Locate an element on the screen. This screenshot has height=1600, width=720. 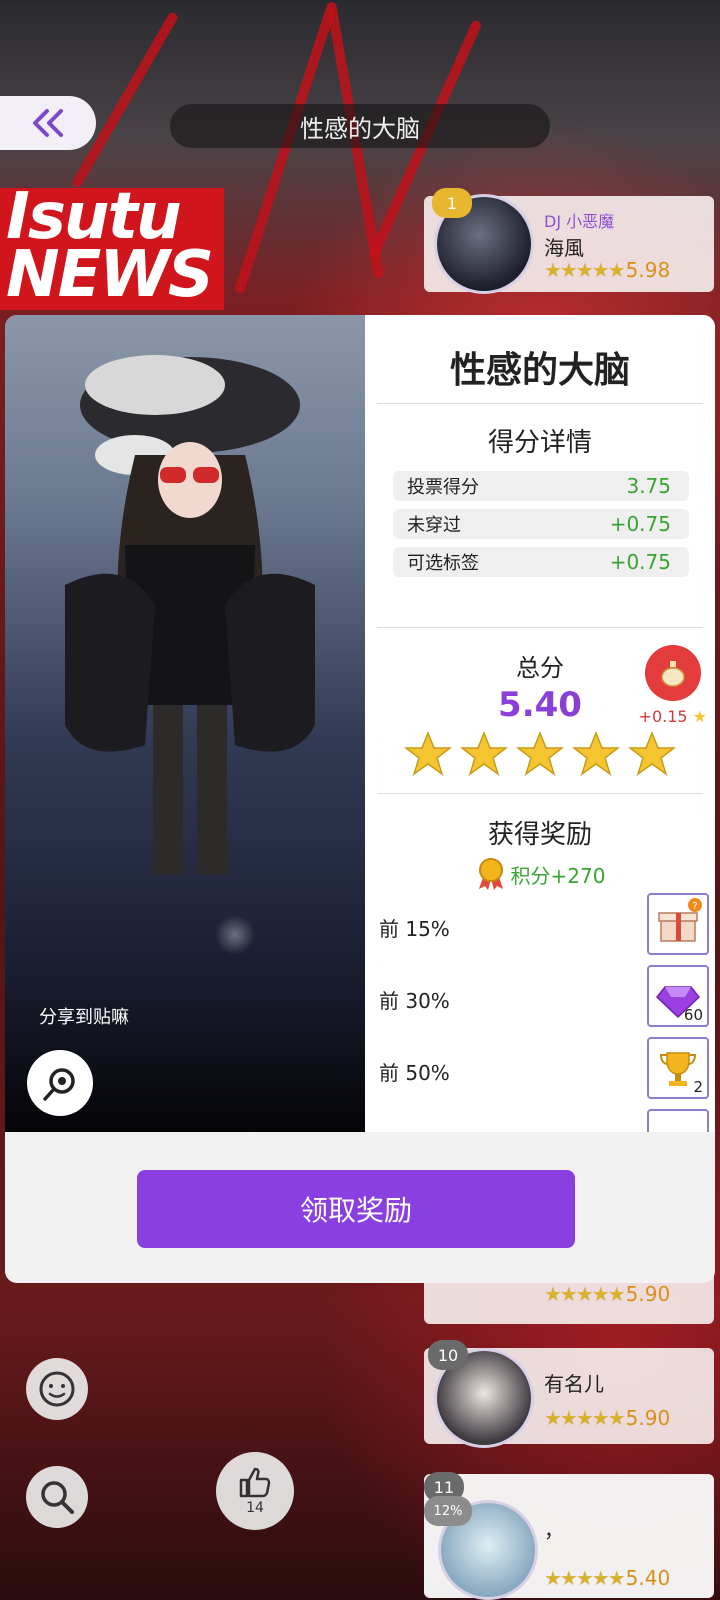
like-button: 14 is located at coordinates (255, 1491).